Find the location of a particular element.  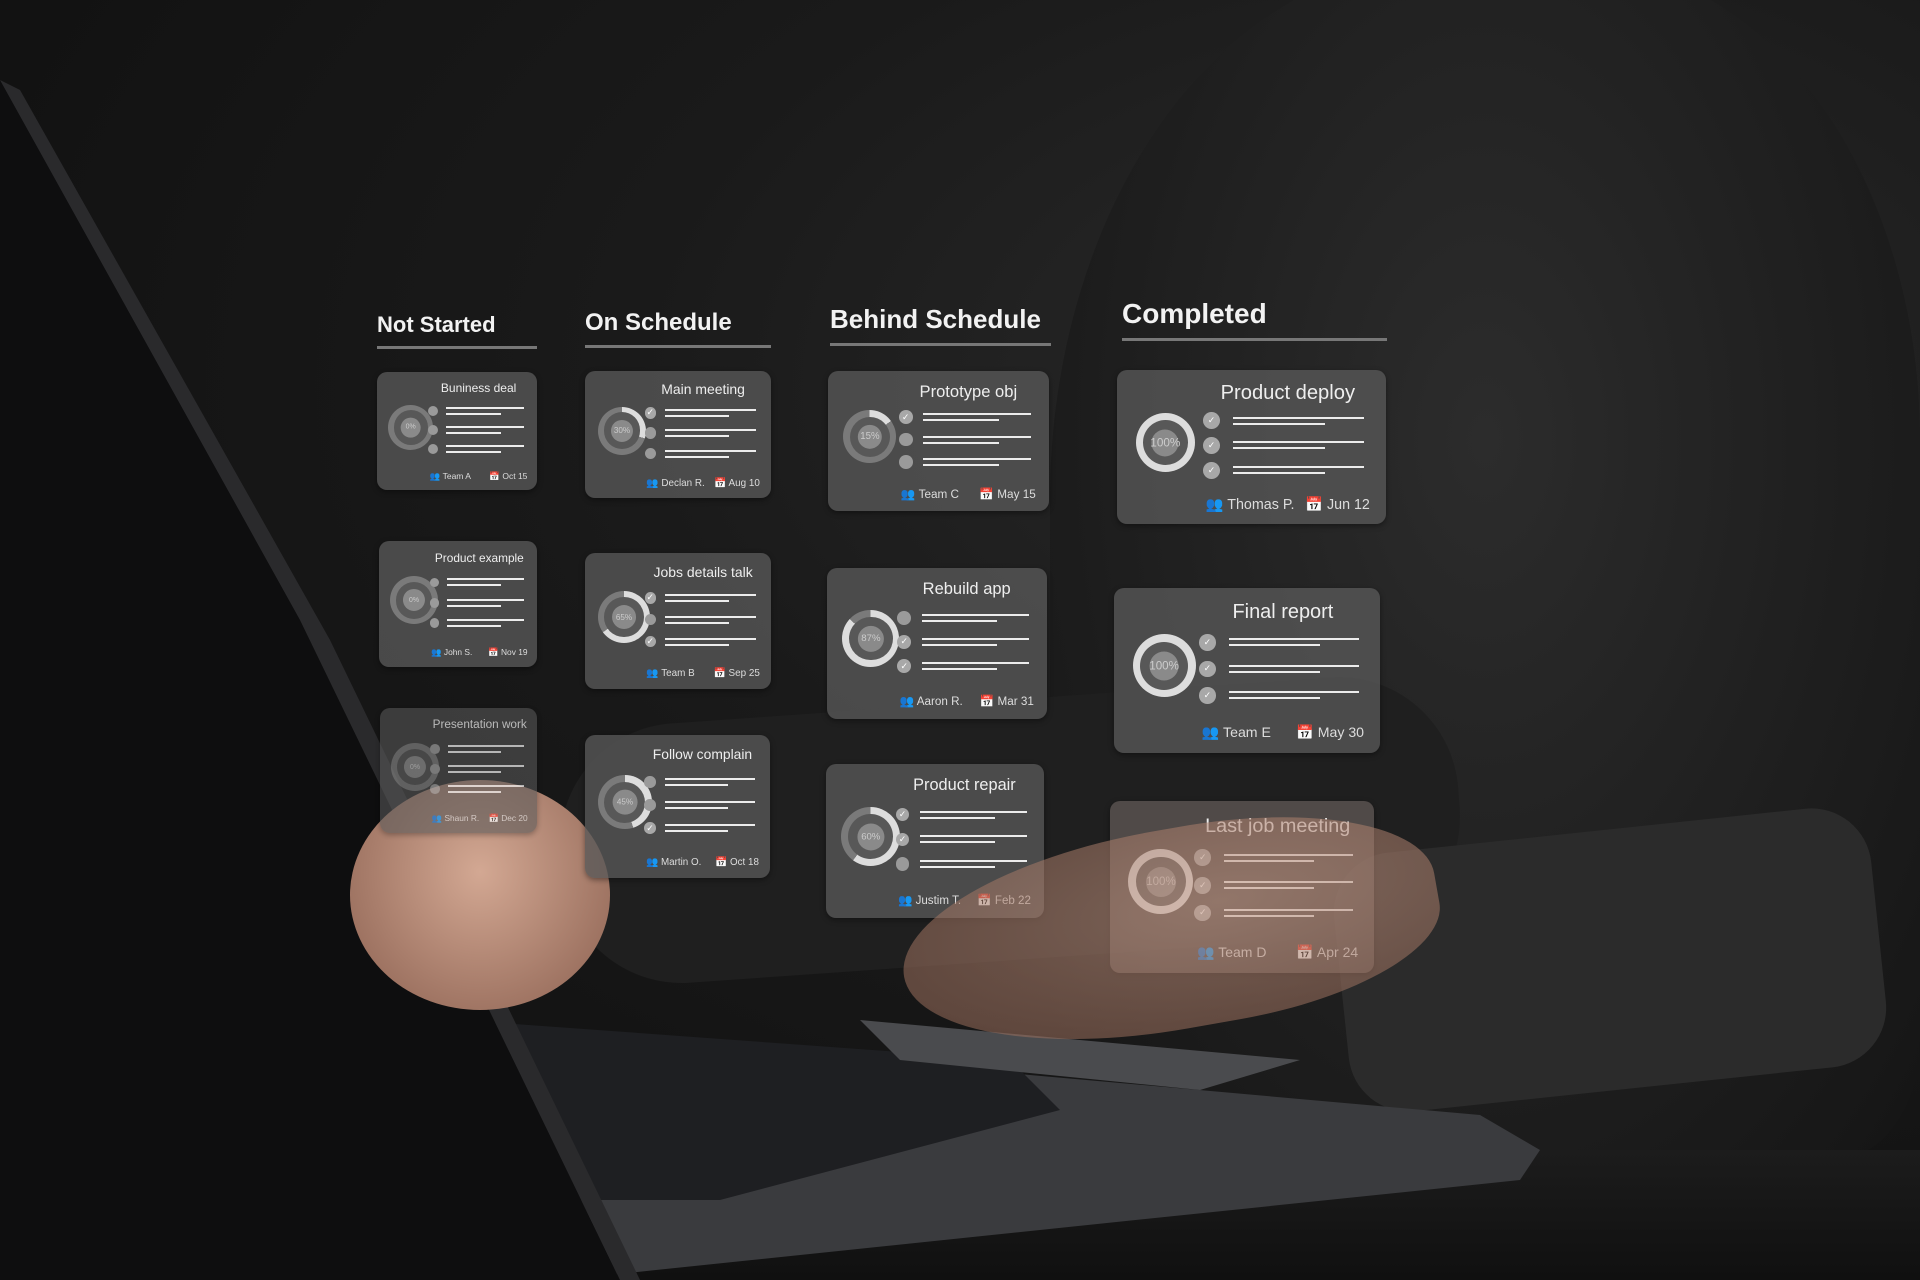

task-card: Main meeting 30% ✓ 👥 Declan R. 📅 Aug 10 is located at coordinates (678, 434).